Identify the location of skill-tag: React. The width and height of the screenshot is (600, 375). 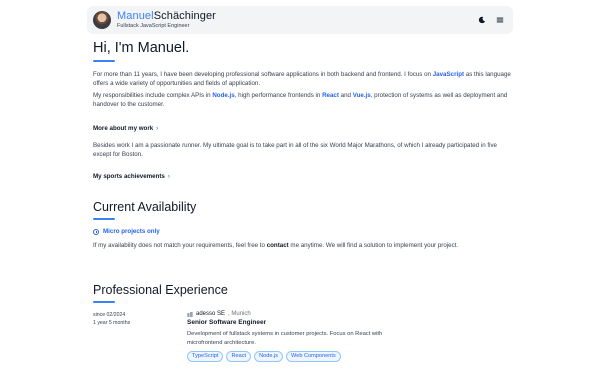
(239, 356).